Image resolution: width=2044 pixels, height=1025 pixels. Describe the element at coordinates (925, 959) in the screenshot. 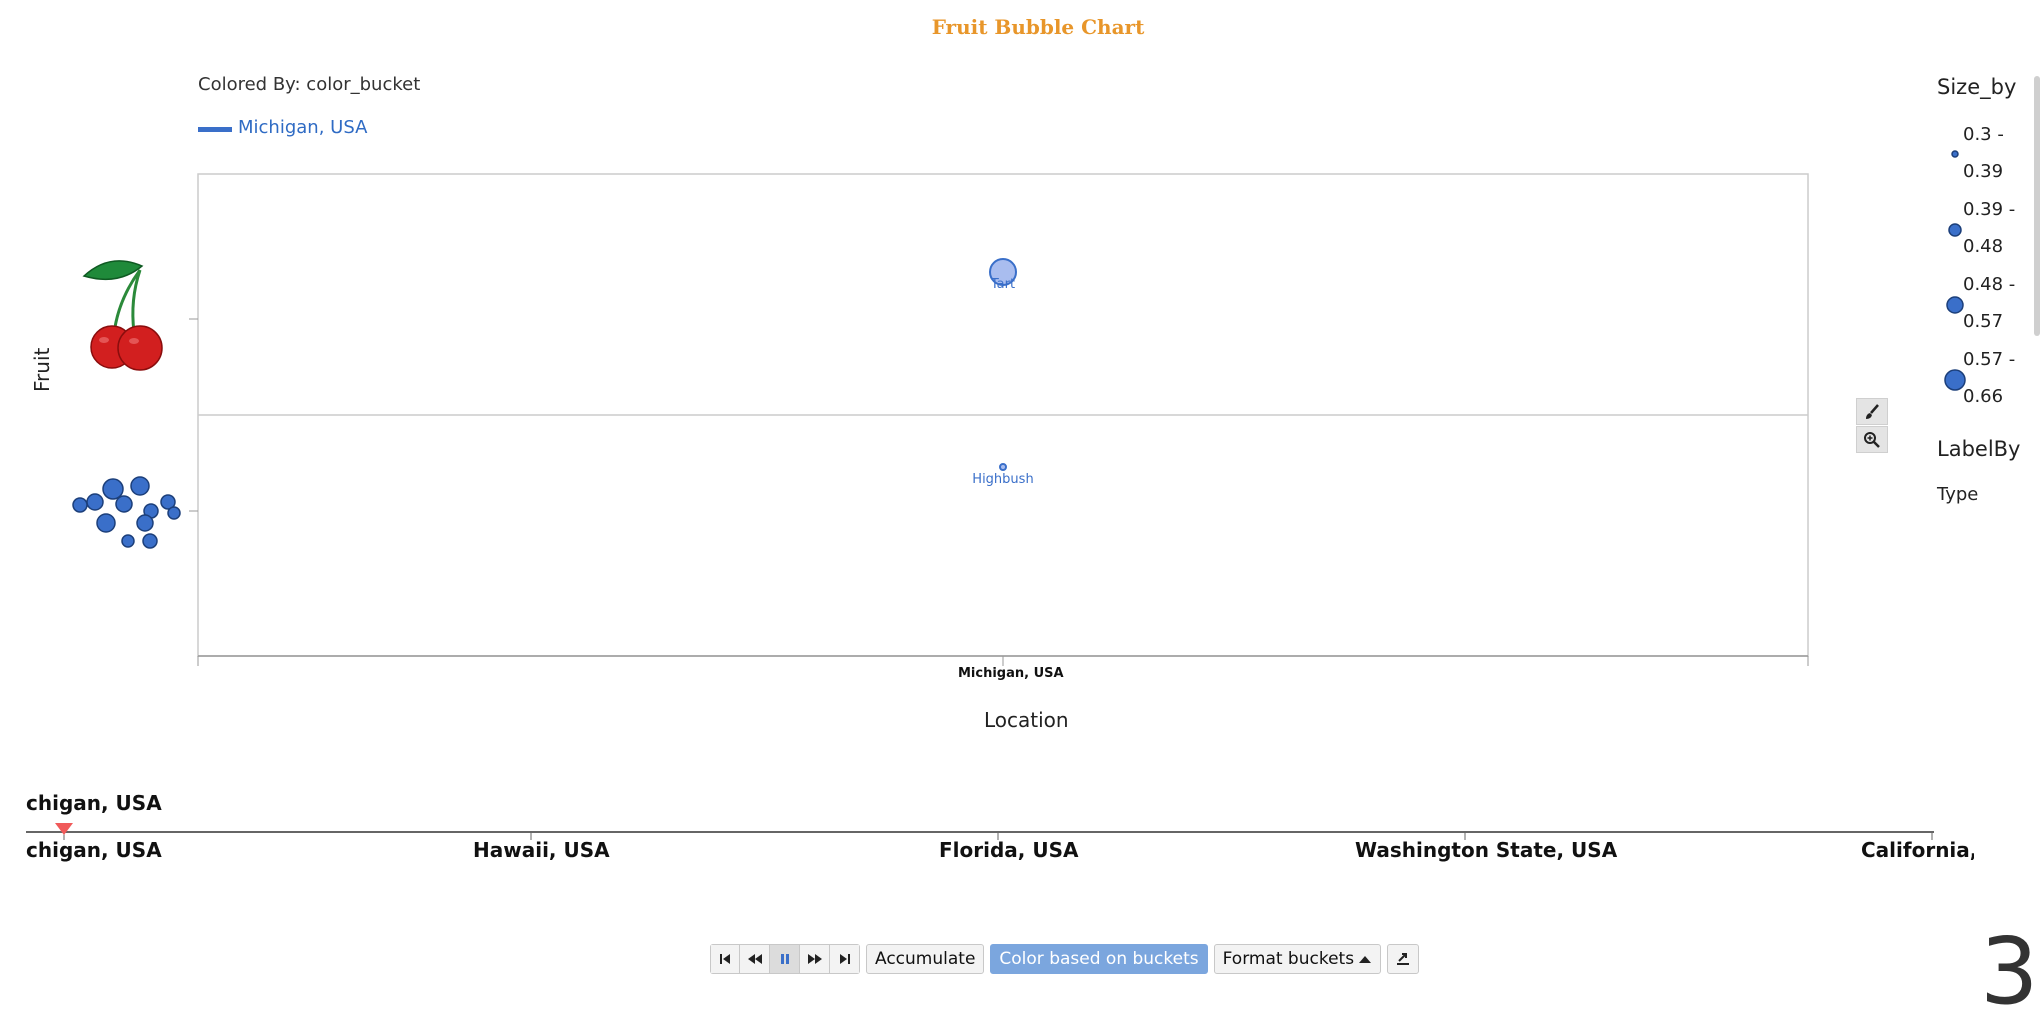

I see `accumulate-button: Accumulate` at that location.